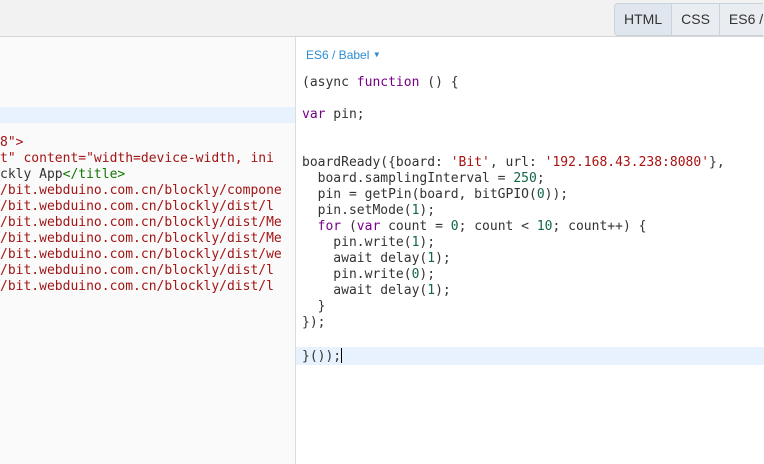  What do you see at coordinates (322, 226) in the screenshot?
I see `code-keyword: for` at bounding box center [322, 226].